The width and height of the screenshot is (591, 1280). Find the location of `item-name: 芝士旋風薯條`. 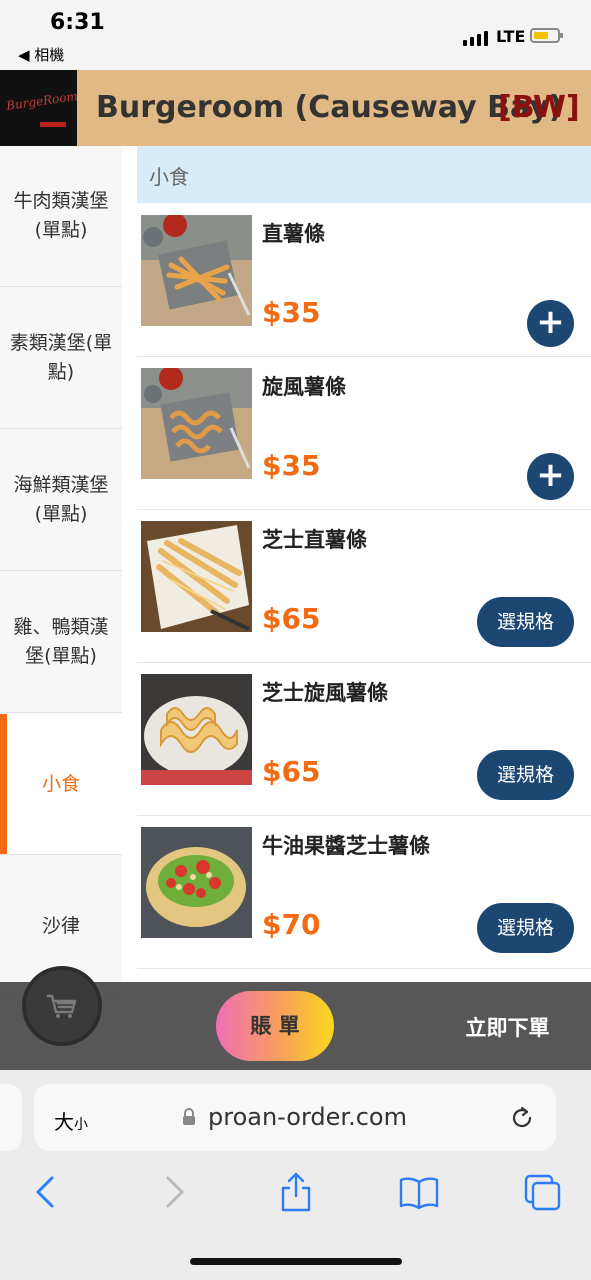

item-name: 芝士旋風薯條 is located at coordinates (325, 693).